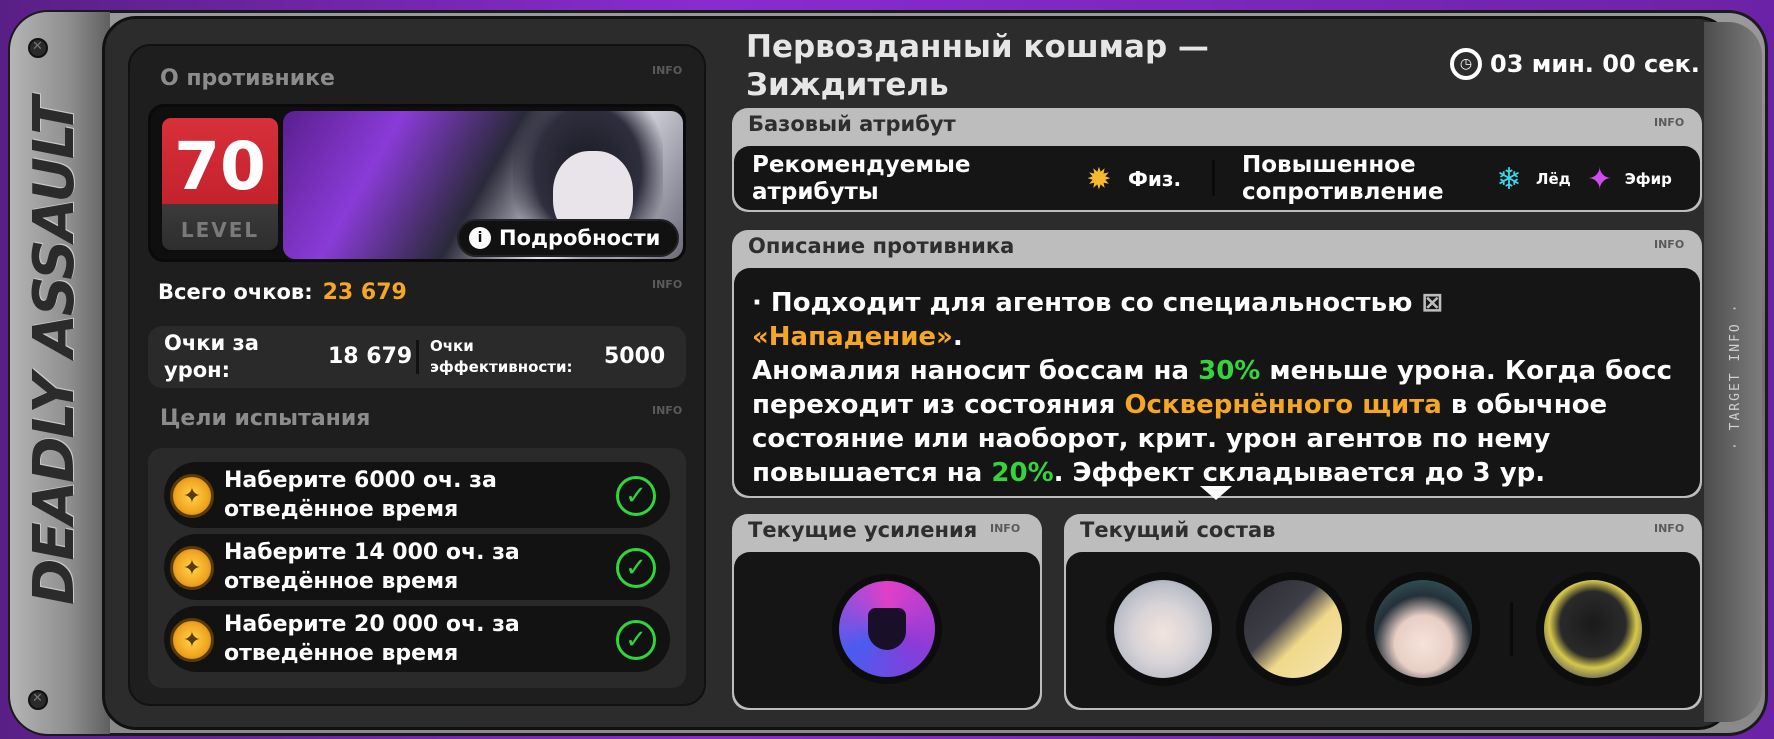 This screenshot has height=739, width=1774. Describe the element at coordinates (881, 246) in the screenshot. I see `description-tab-label: Описание противника` at that location.